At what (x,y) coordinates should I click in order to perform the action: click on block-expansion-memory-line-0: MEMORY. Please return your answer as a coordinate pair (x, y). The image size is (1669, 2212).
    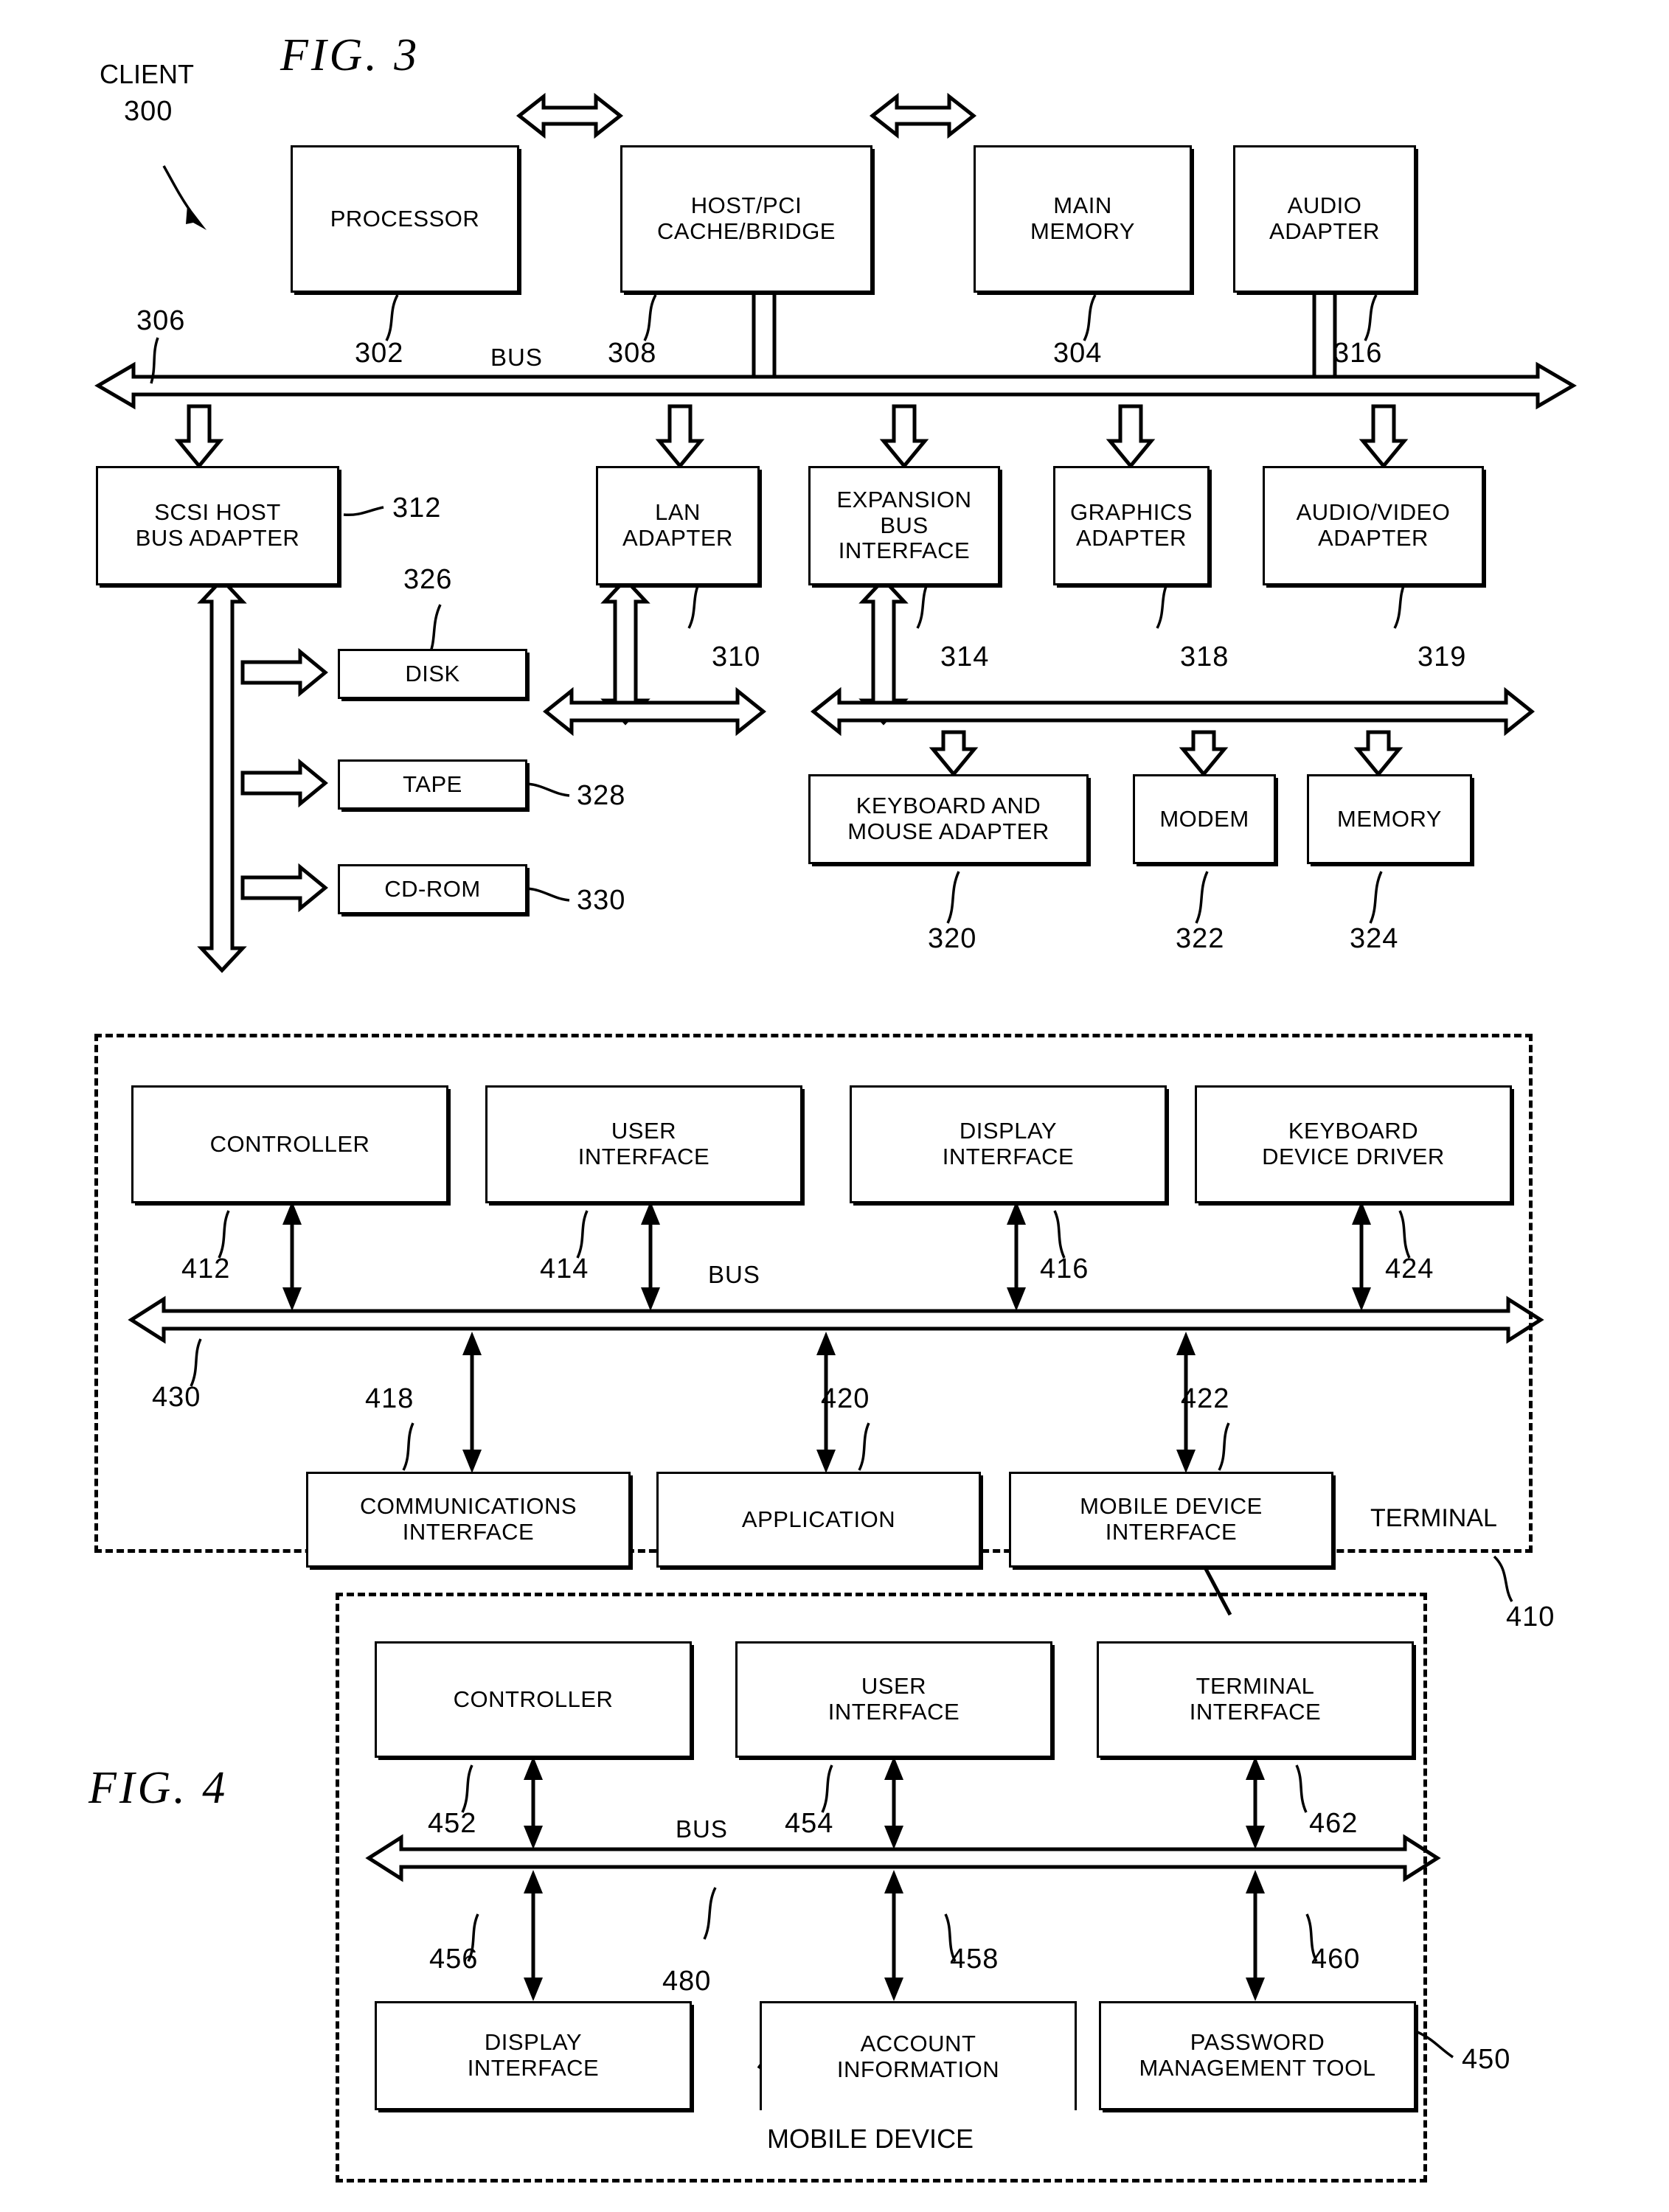
    Looking at the image, I should click on (1389, 818).